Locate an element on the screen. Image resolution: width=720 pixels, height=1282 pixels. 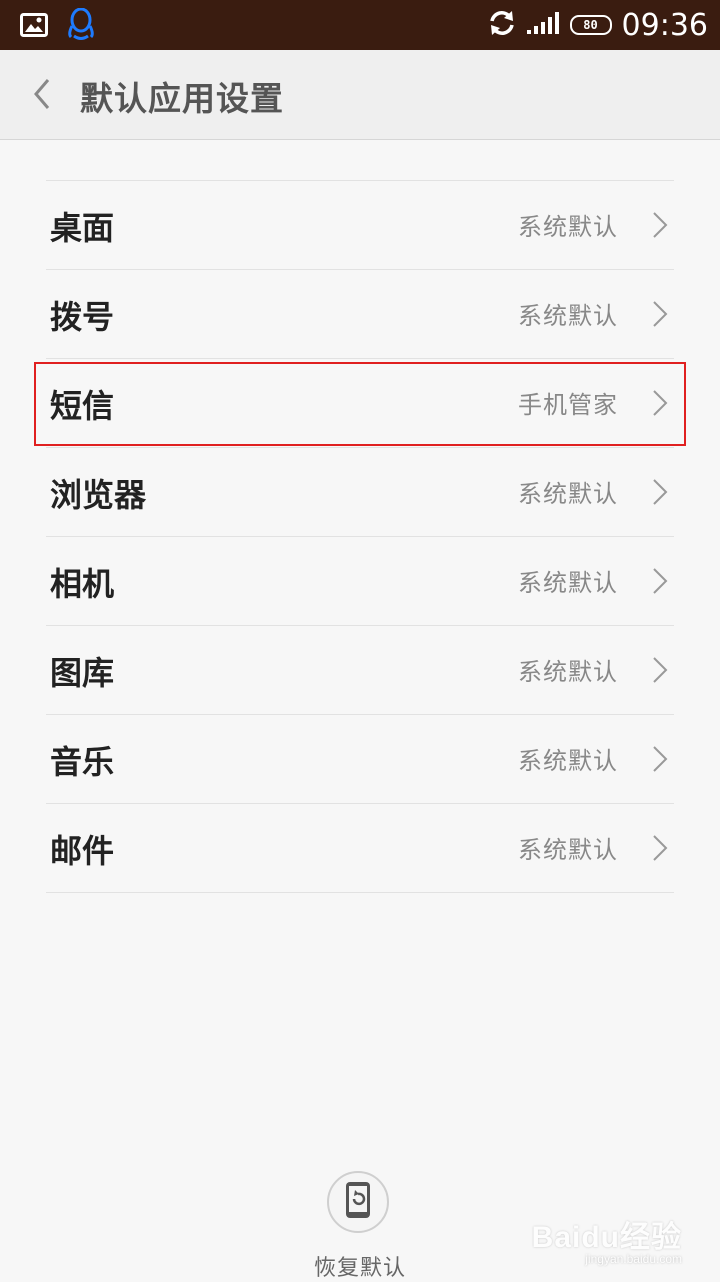
qq-icon is located at coordinates (81, 26).